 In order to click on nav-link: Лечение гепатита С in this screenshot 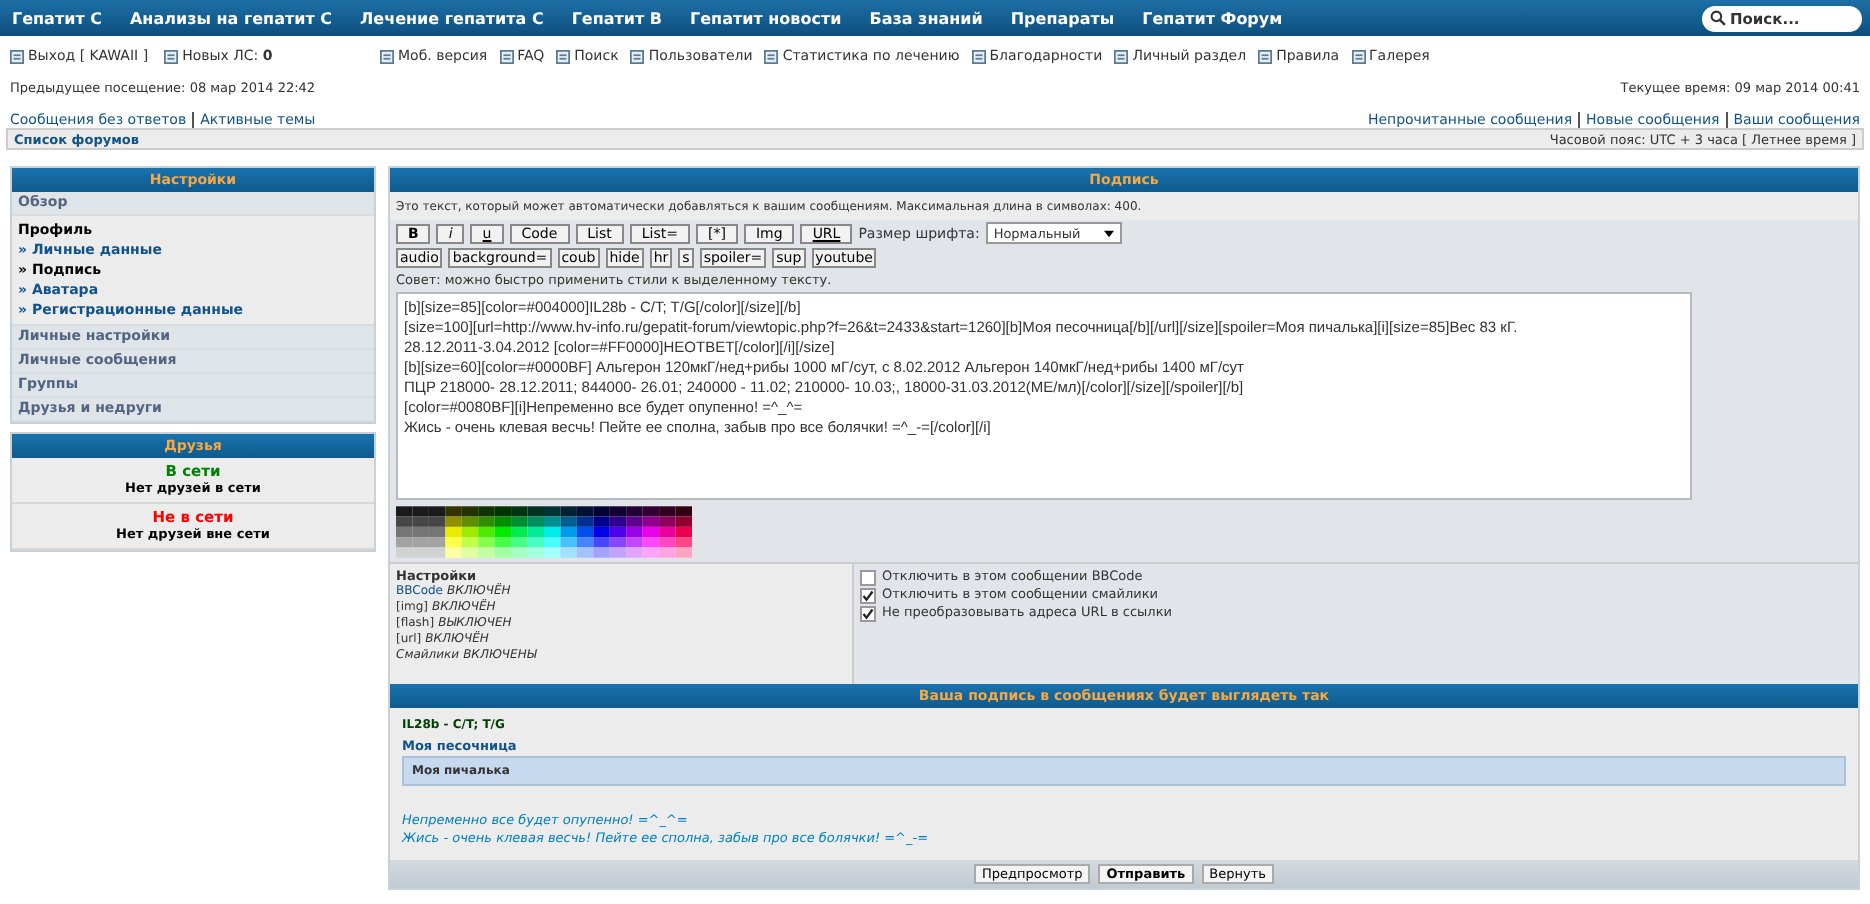, I will do `click(452, 18)`.